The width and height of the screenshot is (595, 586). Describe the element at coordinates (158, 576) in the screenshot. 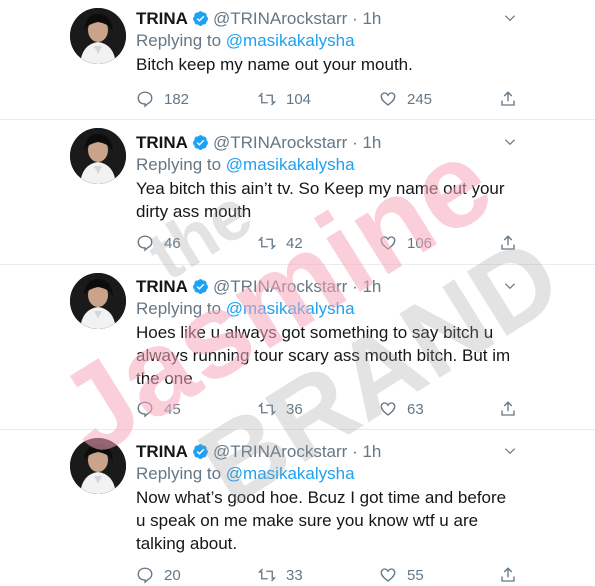

I see `reply-button: 20` at that location.